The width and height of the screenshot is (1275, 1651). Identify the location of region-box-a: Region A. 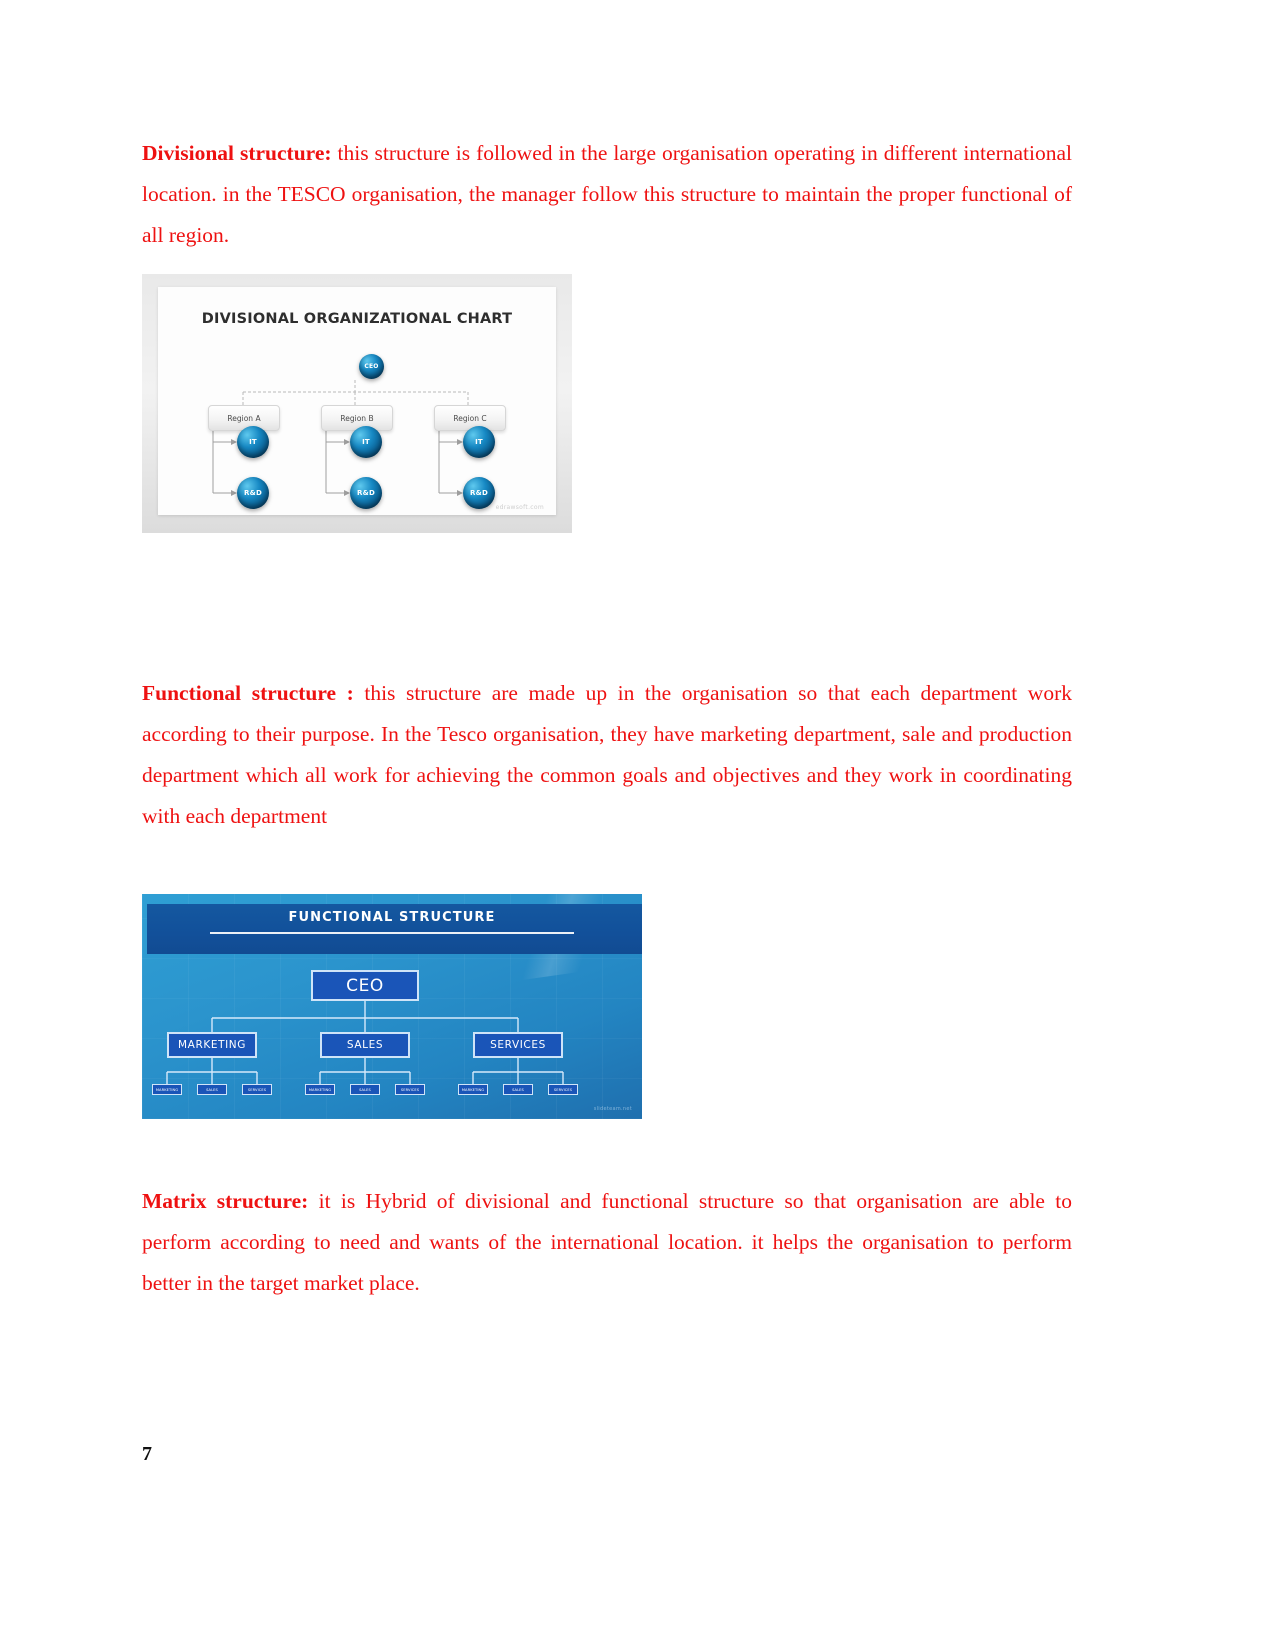
(244, 418).